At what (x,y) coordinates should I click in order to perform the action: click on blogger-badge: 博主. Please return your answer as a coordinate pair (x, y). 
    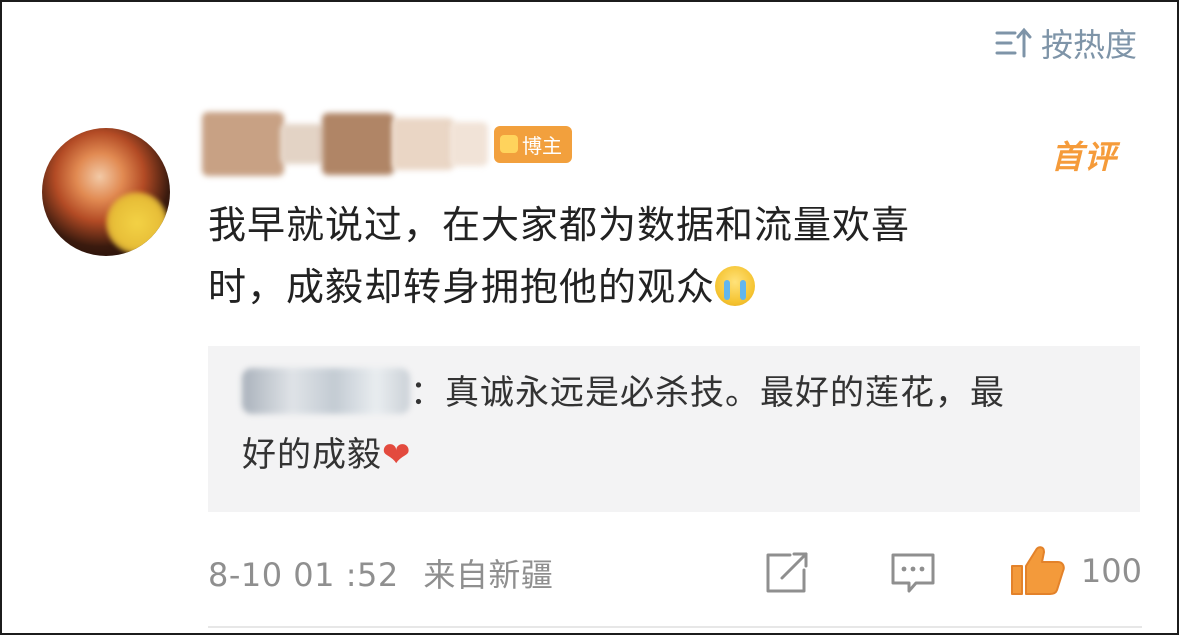
    Looking at the image, I should click on (533, 144).